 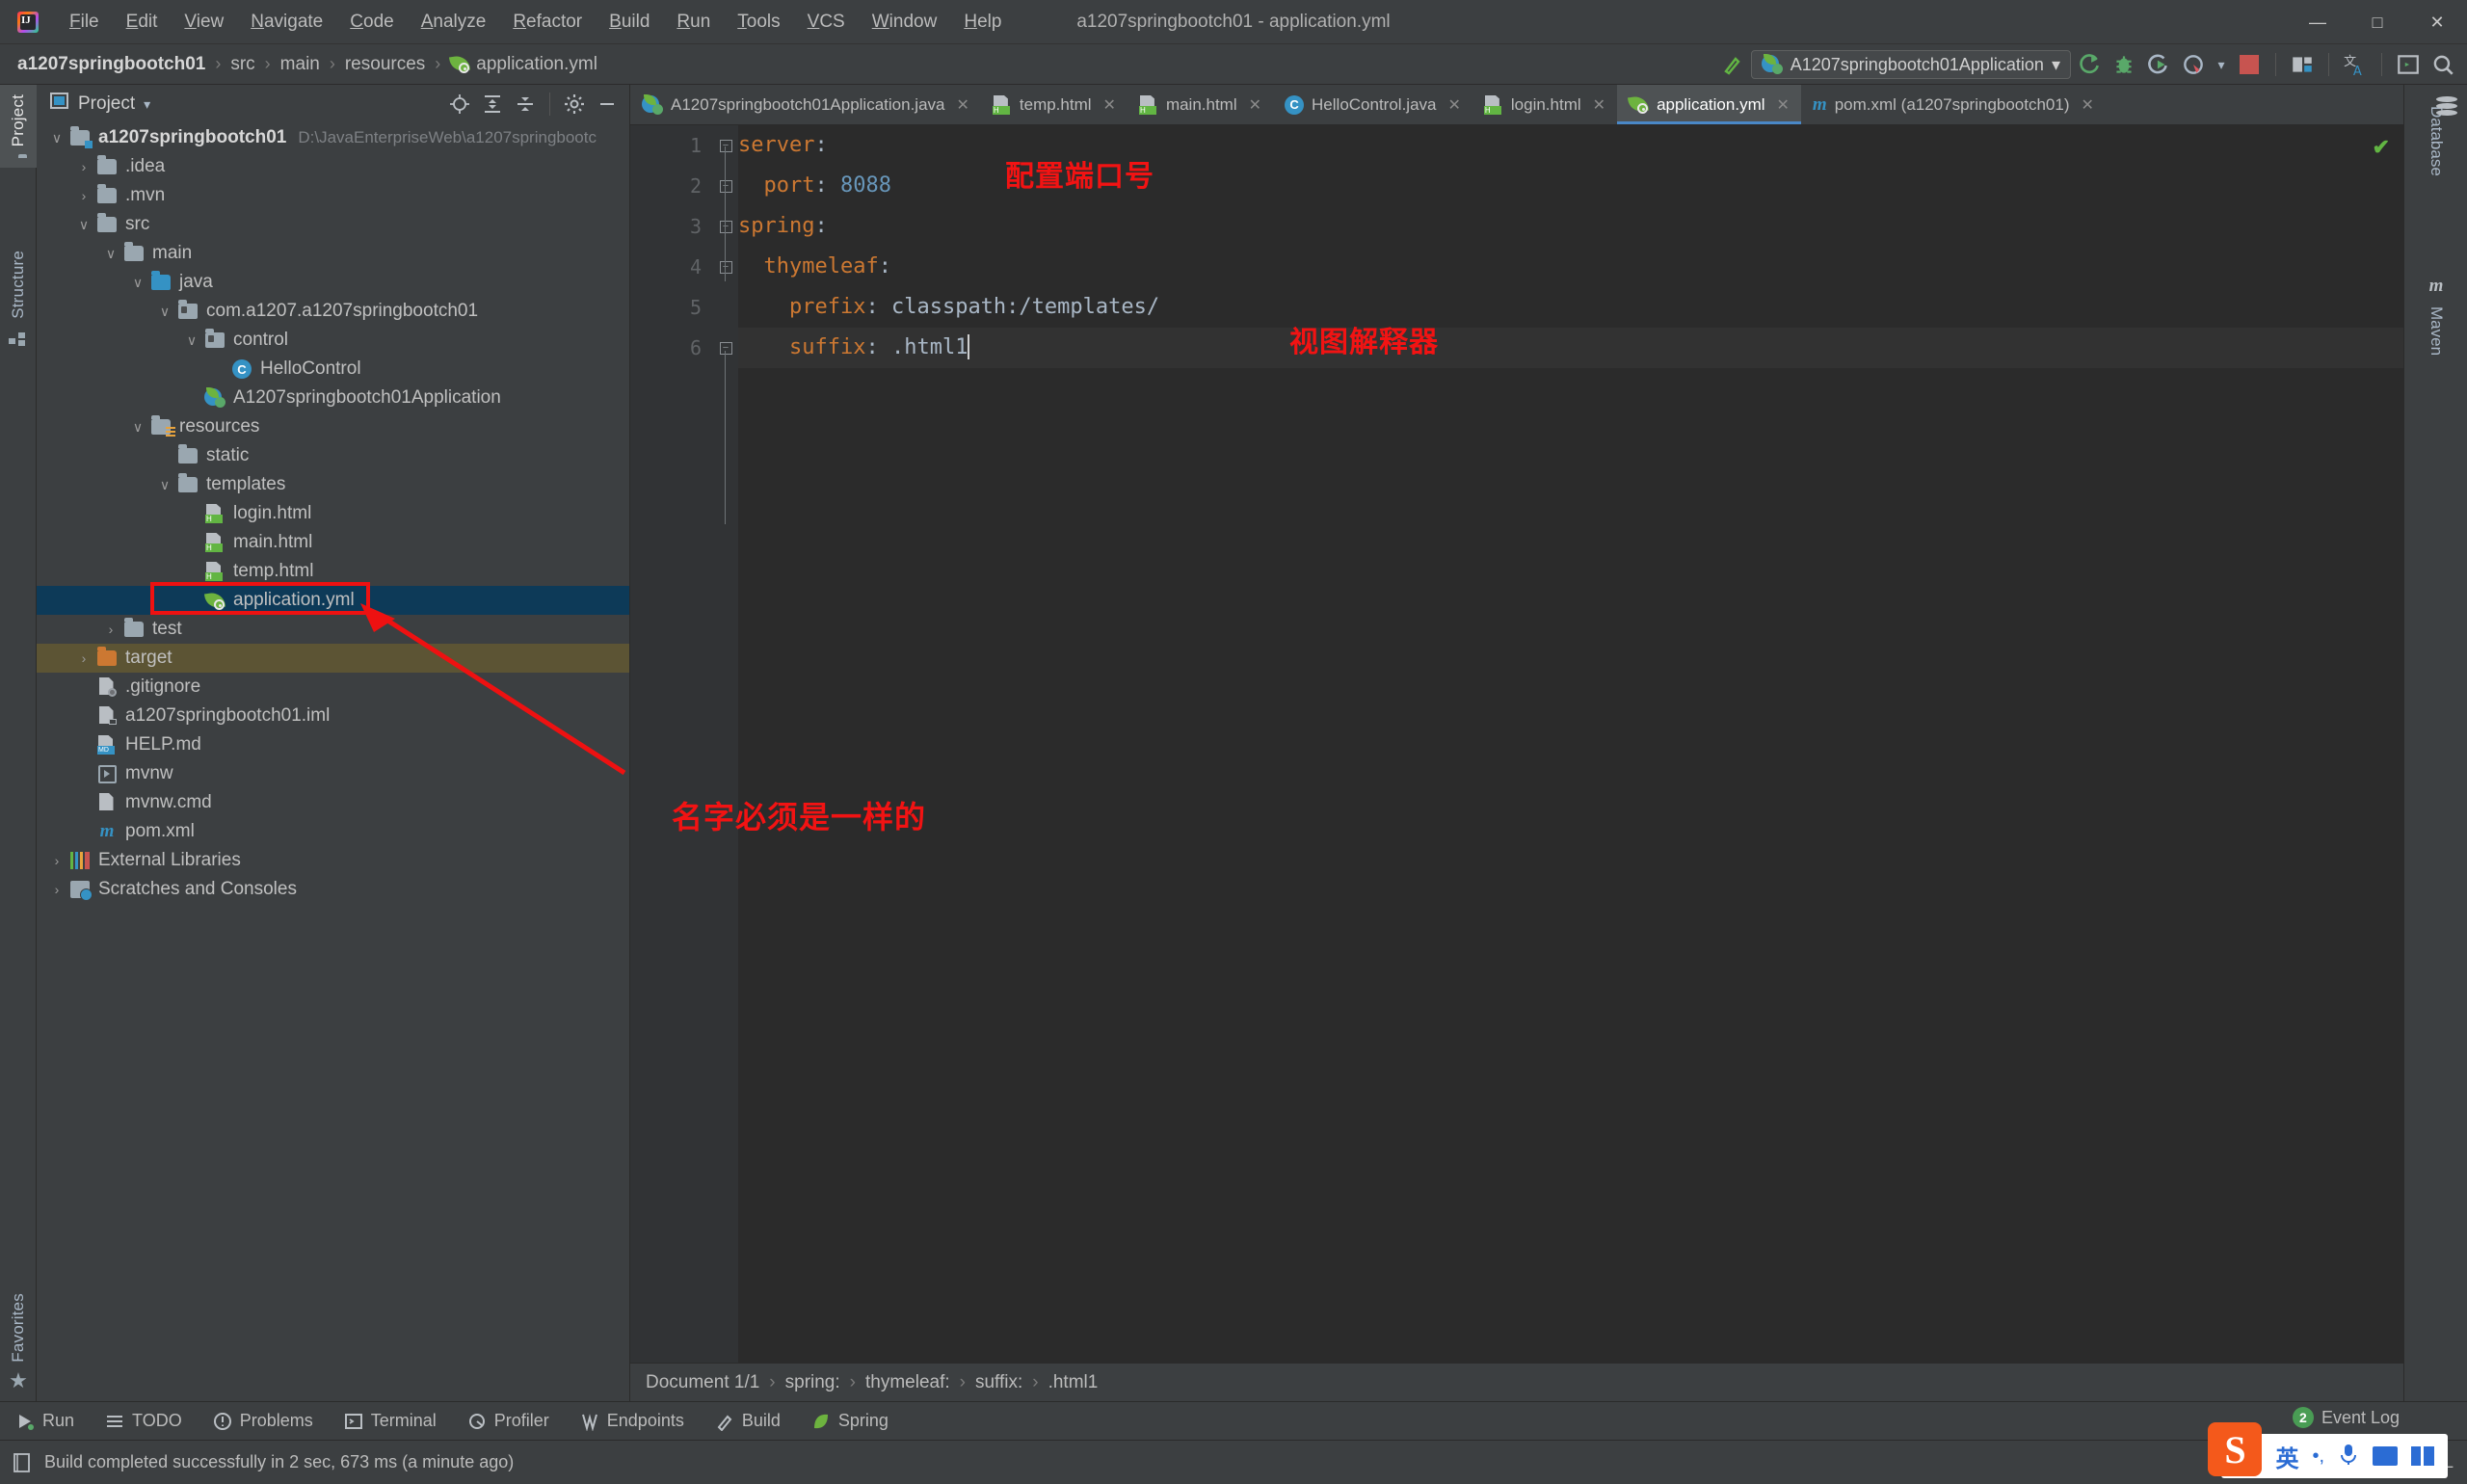 What do you see at coordinates (2381, 147) in the screenshot?
I see `inspection-status-icon: ✔` at bounding box center [2381, 147].